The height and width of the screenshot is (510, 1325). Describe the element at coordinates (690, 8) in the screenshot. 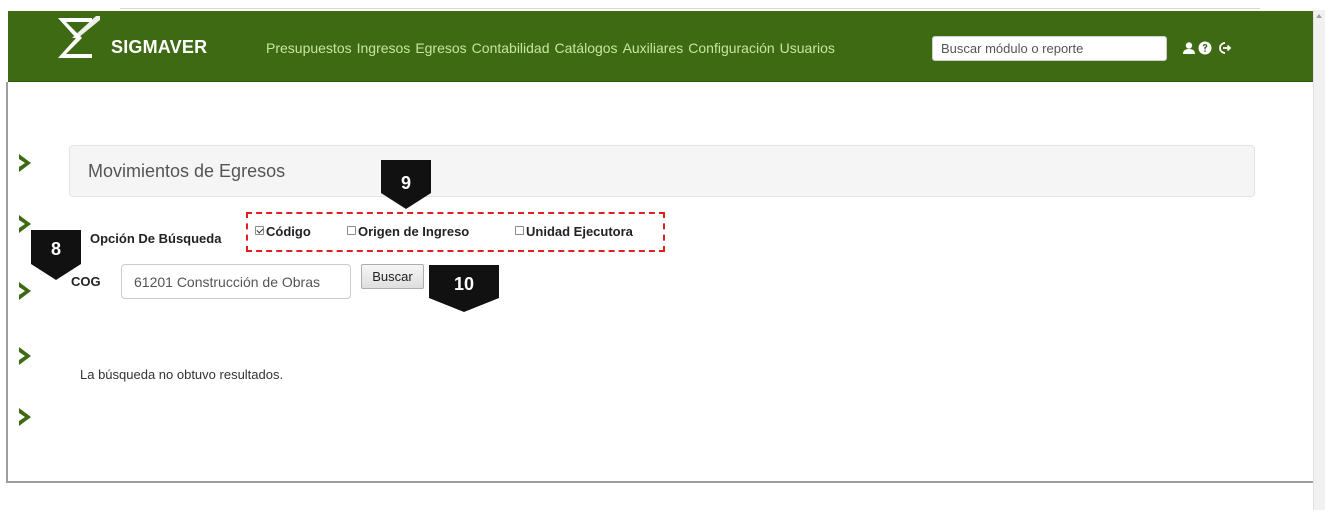

I see `top-divider` at that location.